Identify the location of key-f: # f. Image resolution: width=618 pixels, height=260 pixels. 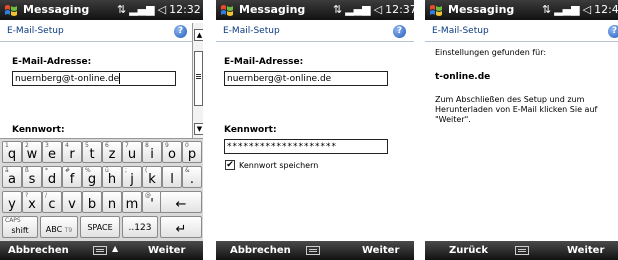
(72, 177).